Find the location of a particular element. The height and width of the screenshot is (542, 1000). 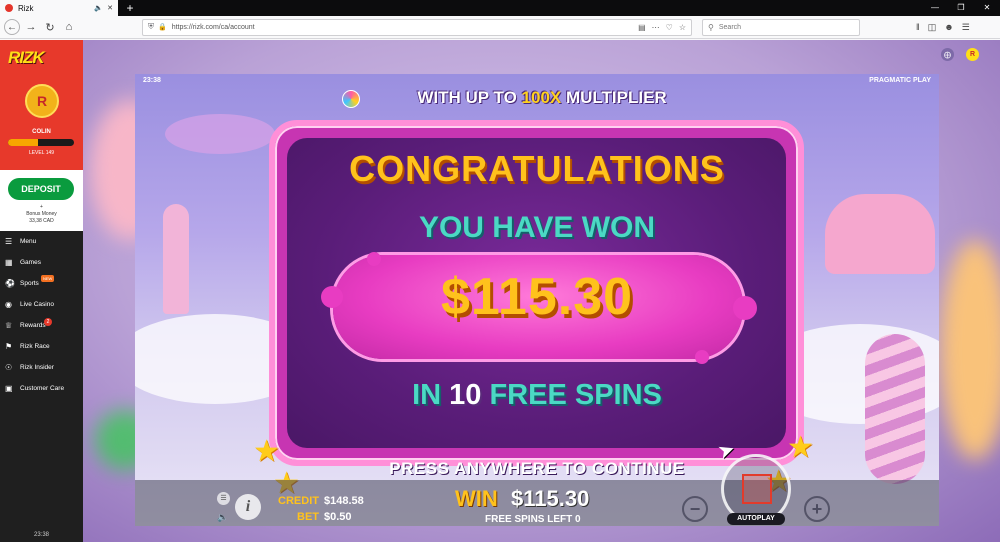

race-icon: ⚑ is located at coordinates (9, 346).